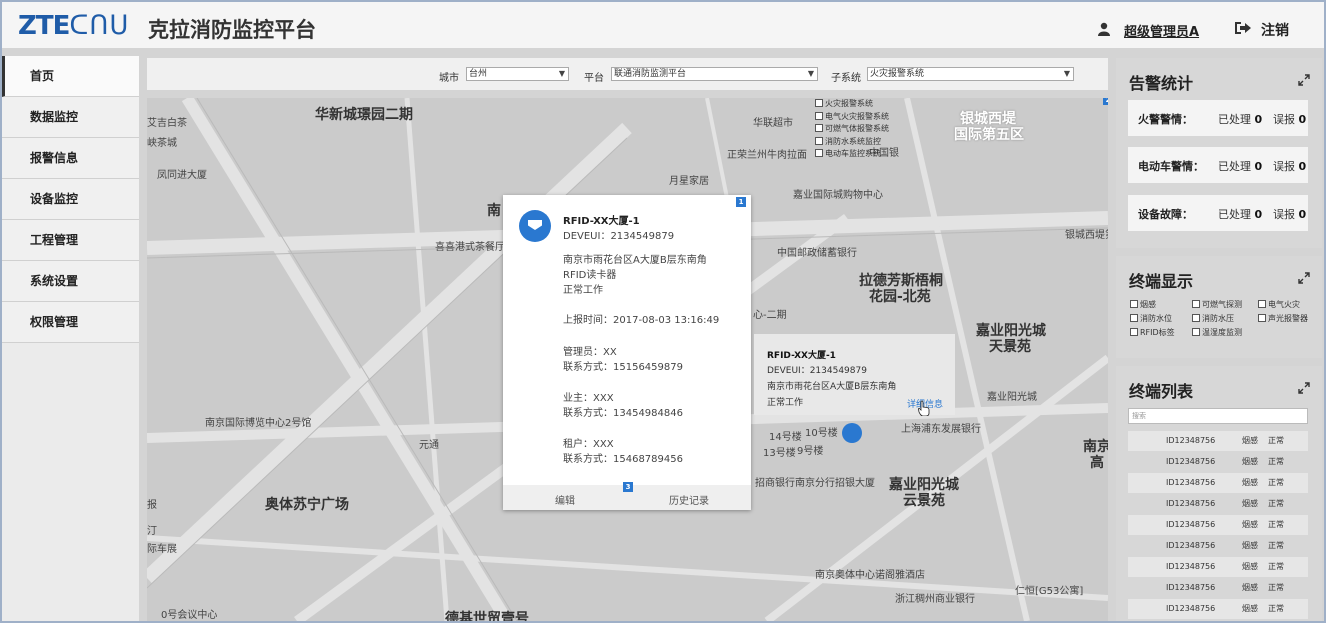  What do you see at coordinates (565, 499) in the screenshot?
I see `edit-button: 编辑` at bounding box center [565, 499].